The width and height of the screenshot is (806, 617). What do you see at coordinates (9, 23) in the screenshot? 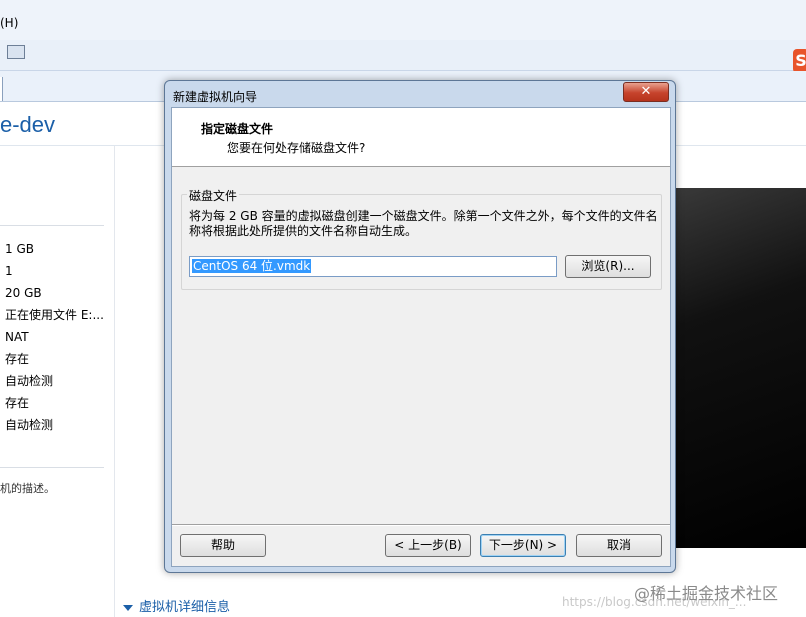
I see `menu-help: (H)` at bounding box center [9, 23].